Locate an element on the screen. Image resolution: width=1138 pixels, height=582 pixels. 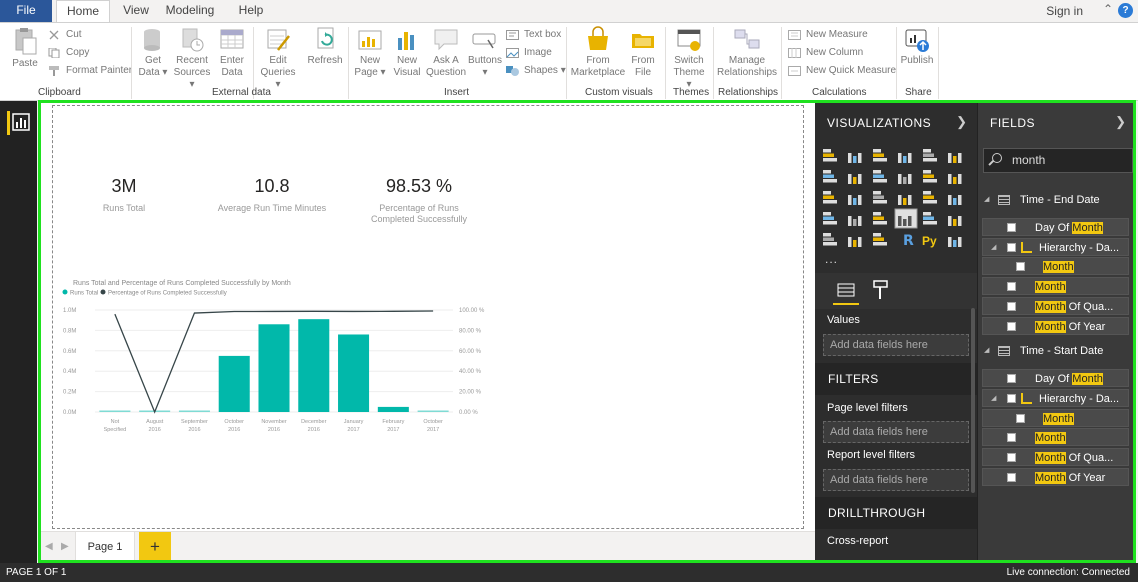
paste-button: Paste is located at coordinates (25, 48).